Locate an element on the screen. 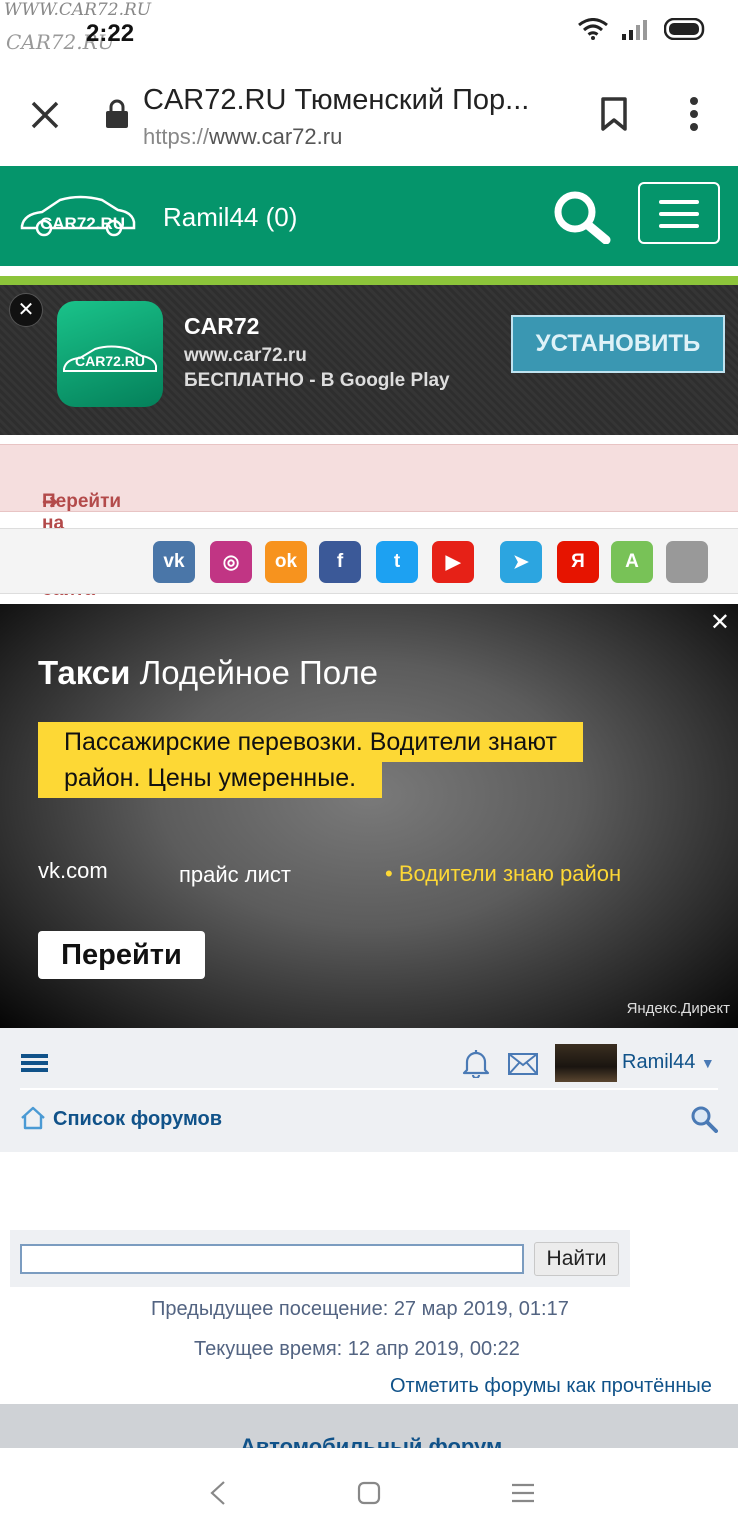 Image resolution: width=738 pixels, height=1536 pixels. battery-icon is located at coordinates (684, 29).